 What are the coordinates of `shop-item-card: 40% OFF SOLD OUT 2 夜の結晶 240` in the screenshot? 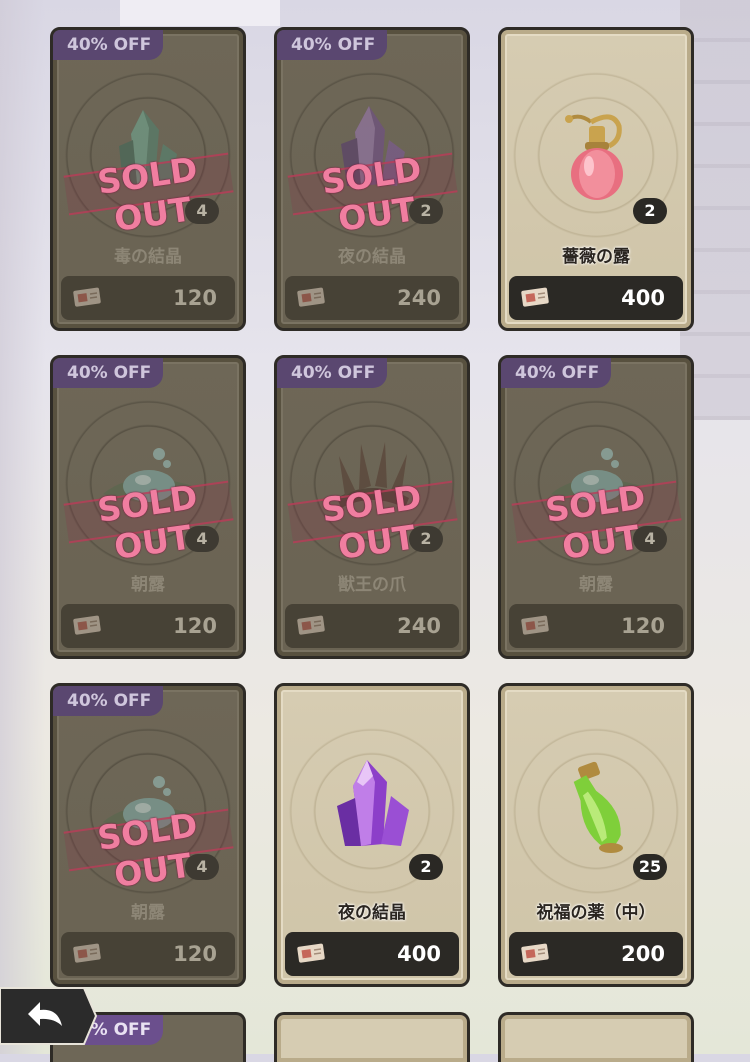 It's located at (372, 179).